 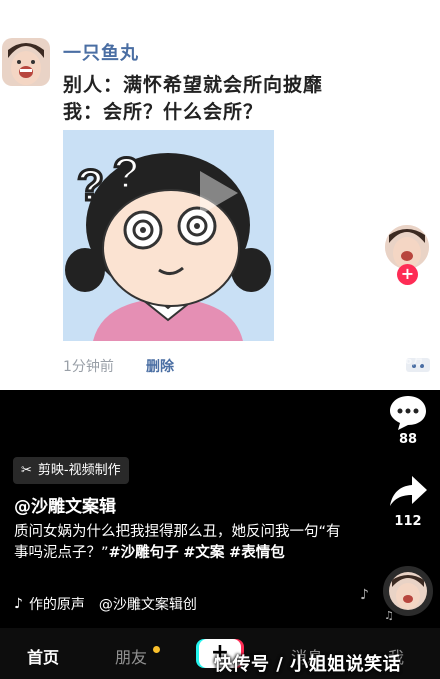 What do you see at coordinates (407, 274) in the screenshot?
I see `follow-button: +` at bounding box center [407, 274].